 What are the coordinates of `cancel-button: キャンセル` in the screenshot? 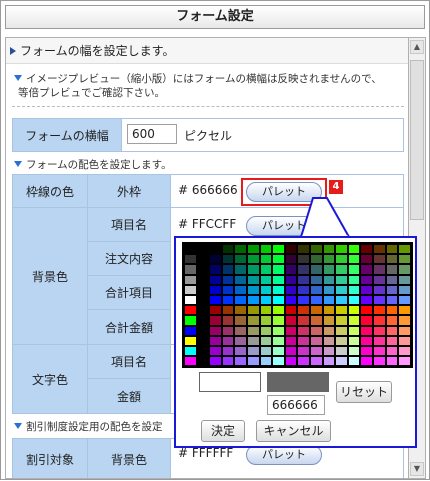 It's located at (293, 431).